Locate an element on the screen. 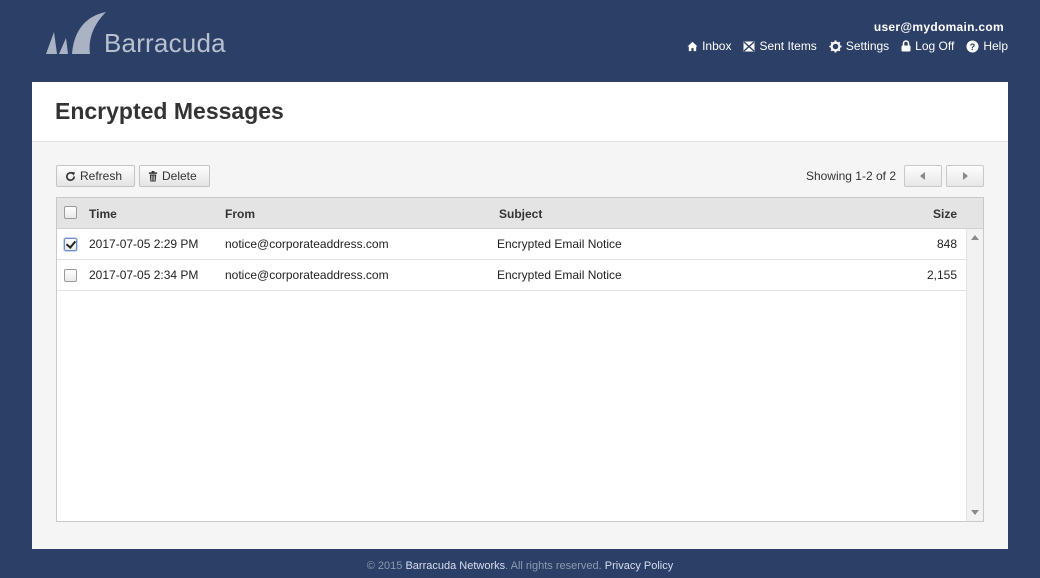 The width and height of the screenshot is (1040, 578). lock-icon is located at coordinates (906, 46).